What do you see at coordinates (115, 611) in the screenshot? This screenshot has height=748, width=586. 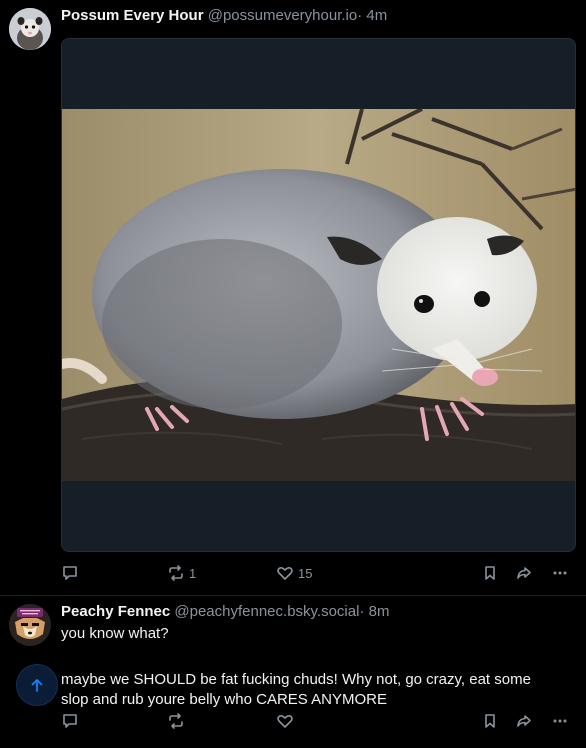 I see `author-display-name: Peachy Fennec` at bounding box center [115, 611].